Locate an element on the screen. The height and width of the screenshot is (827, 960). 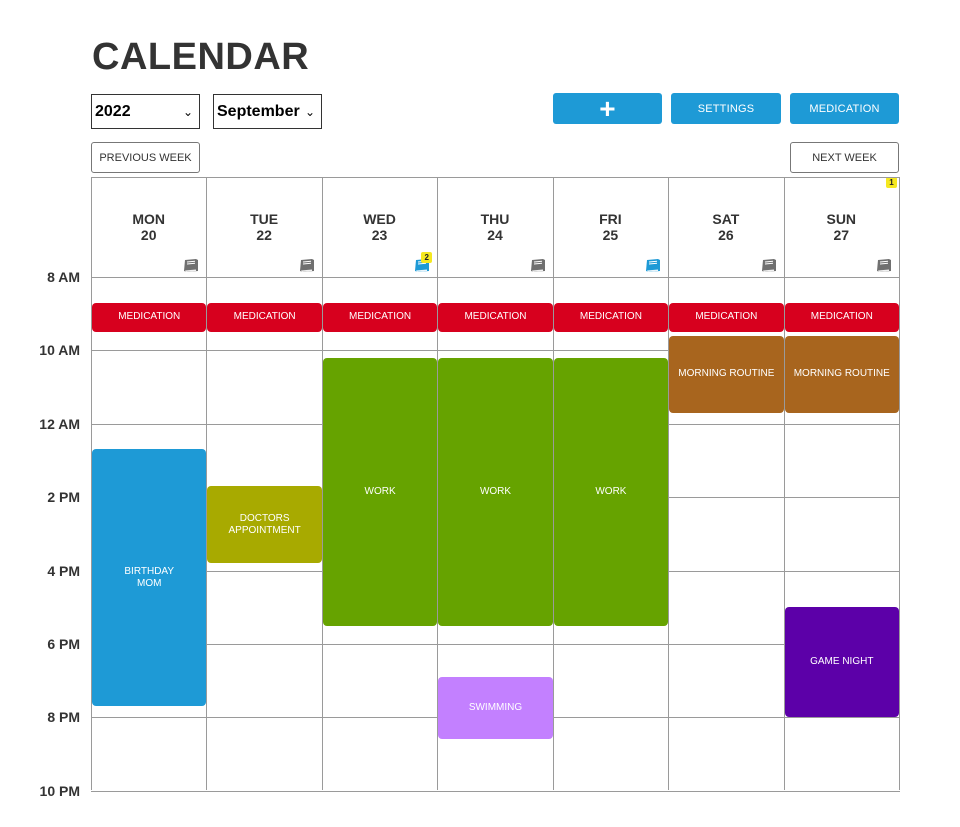
next-week-notification-badge: 1 is located at coordinates (891, 182).